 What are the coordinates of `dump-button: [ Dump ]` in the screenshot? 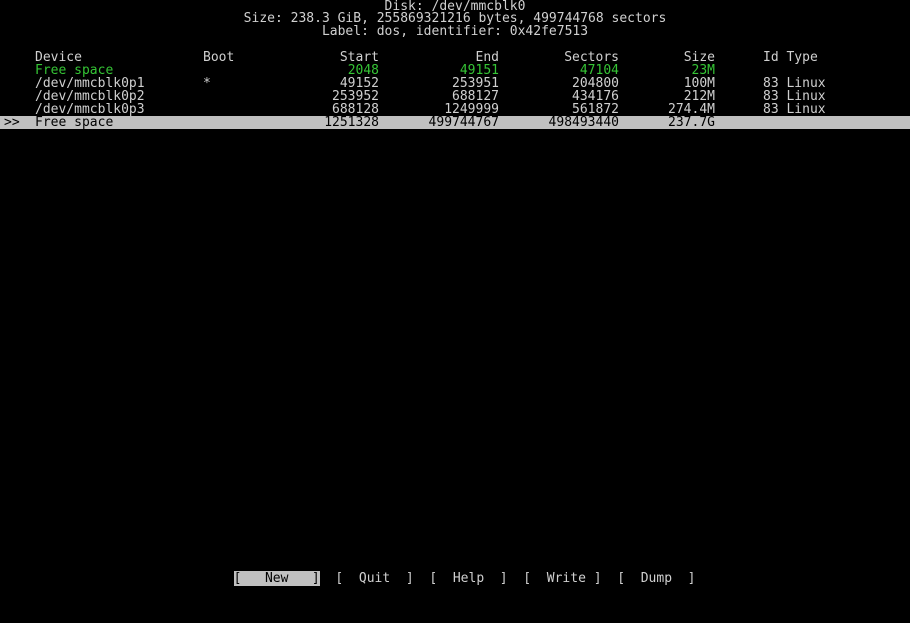 It's located at (656, 579).